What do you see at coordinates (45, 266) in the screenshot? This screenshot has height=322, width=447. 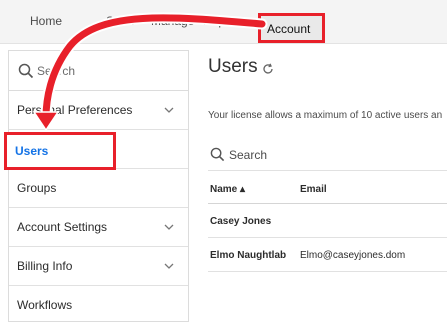 I see `sidebar-item-label: Billing Info` at bounding box center [45, 266].